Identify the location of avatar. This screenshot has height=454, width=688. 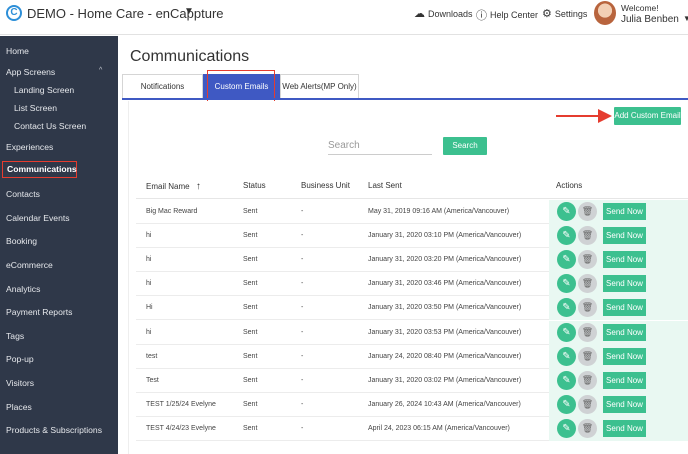
(605, 13).